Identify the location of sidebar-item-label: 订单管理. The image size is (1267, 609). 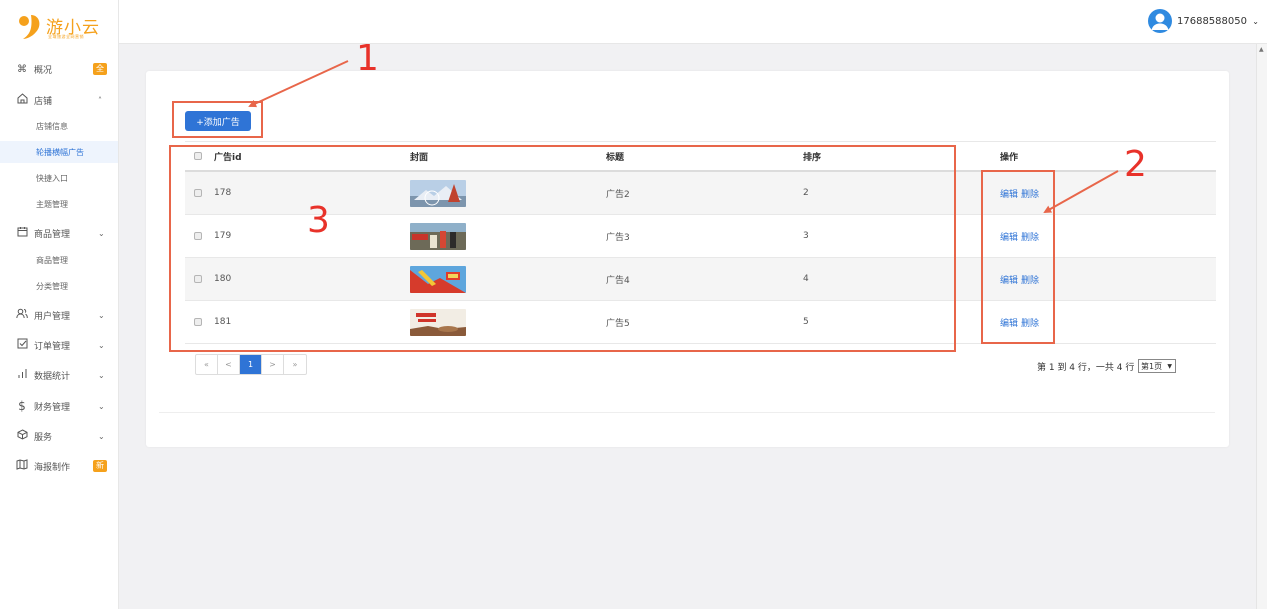
(52, 346).